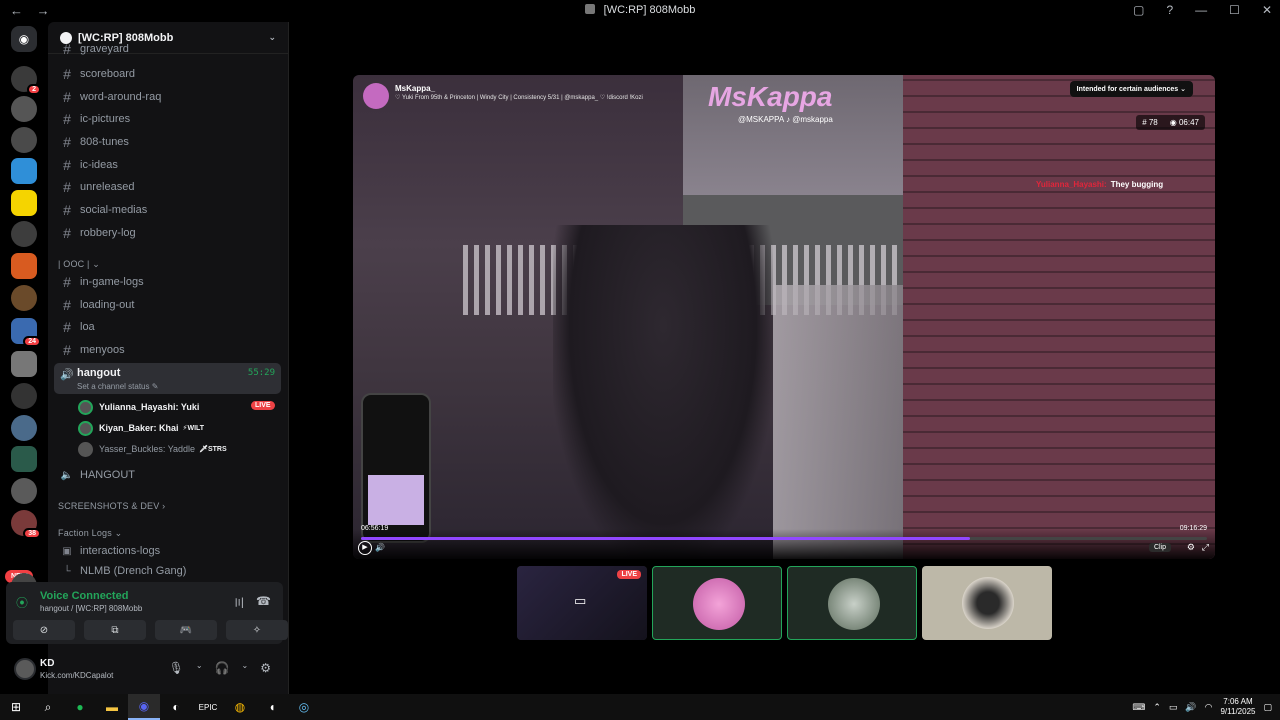 The width and height of the screenshot is (1280, 720). Describe the element at coordinates (44, 630) in the screenshot. I see `camera-button: ⊘` at that location.